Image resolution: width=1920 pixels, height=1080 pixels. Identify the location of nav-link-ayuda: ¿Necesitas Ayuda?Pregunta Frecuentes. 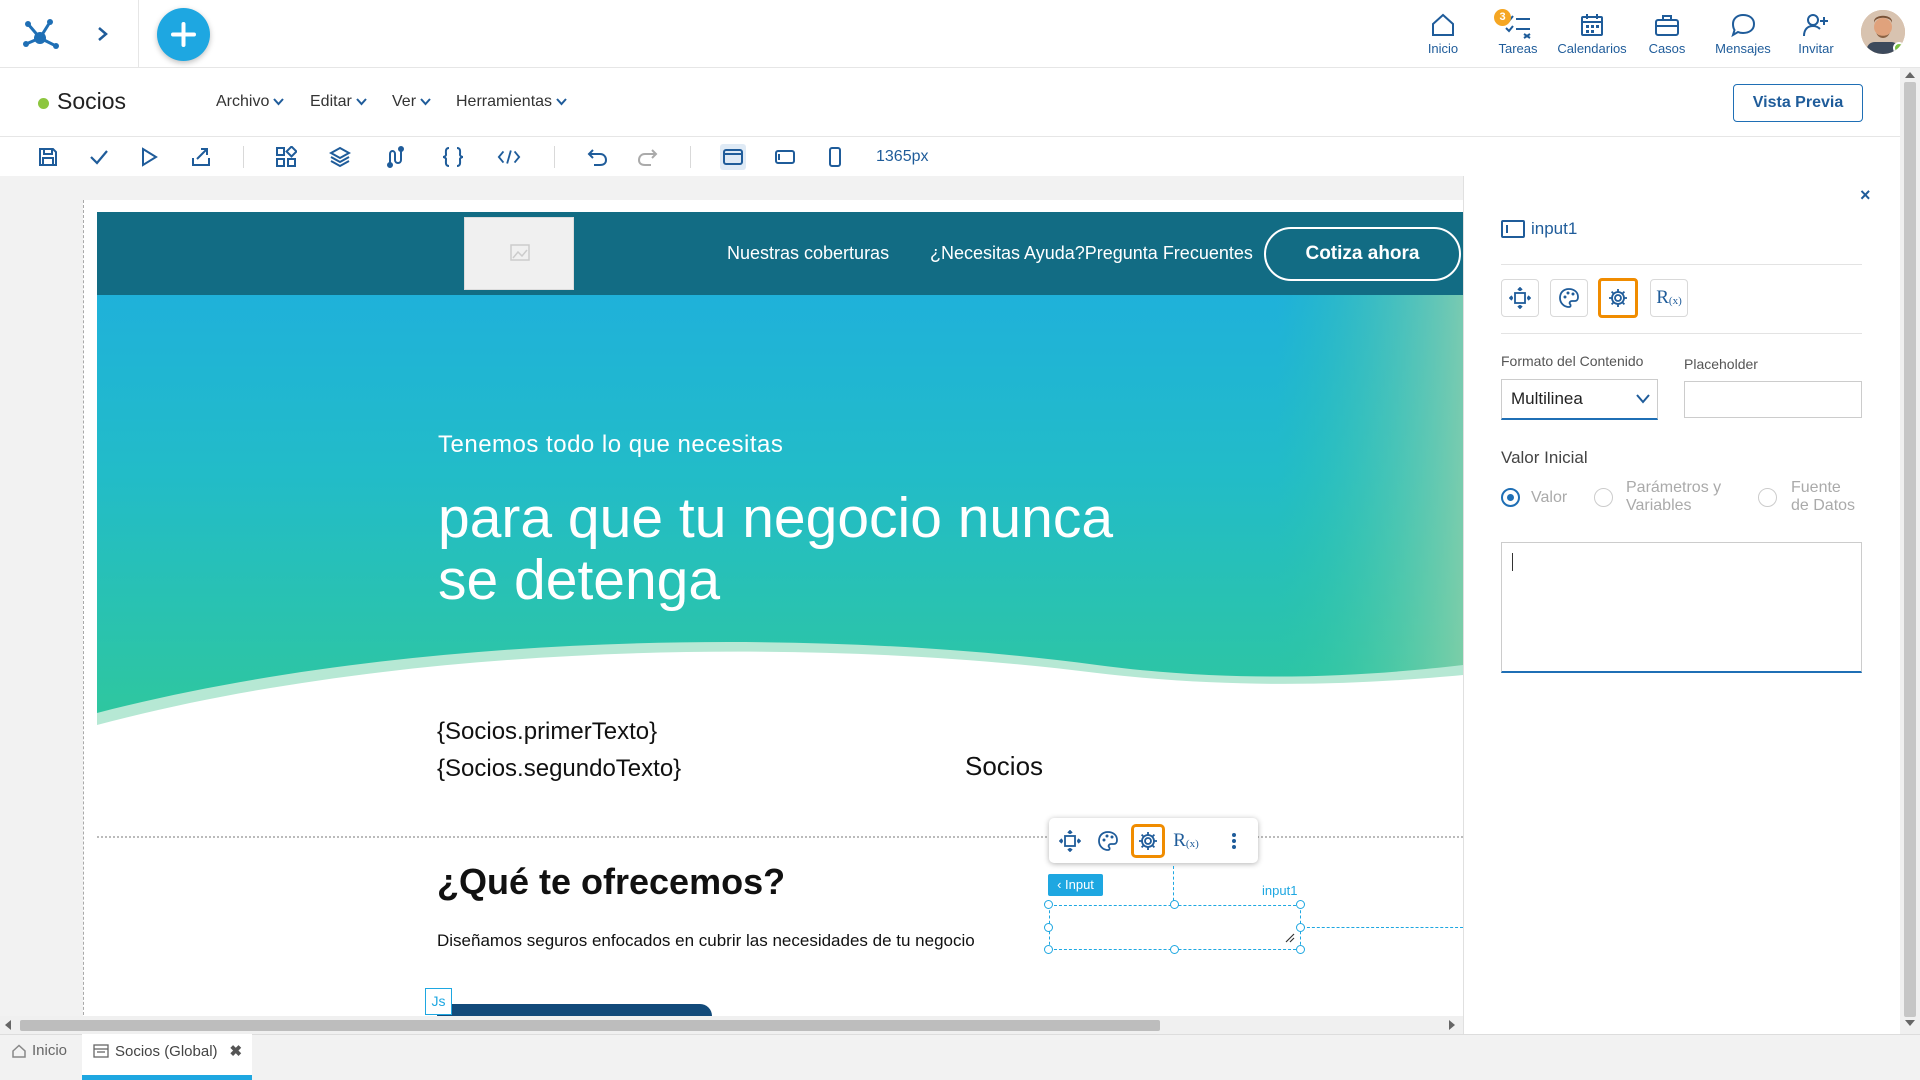
(1091, 253).